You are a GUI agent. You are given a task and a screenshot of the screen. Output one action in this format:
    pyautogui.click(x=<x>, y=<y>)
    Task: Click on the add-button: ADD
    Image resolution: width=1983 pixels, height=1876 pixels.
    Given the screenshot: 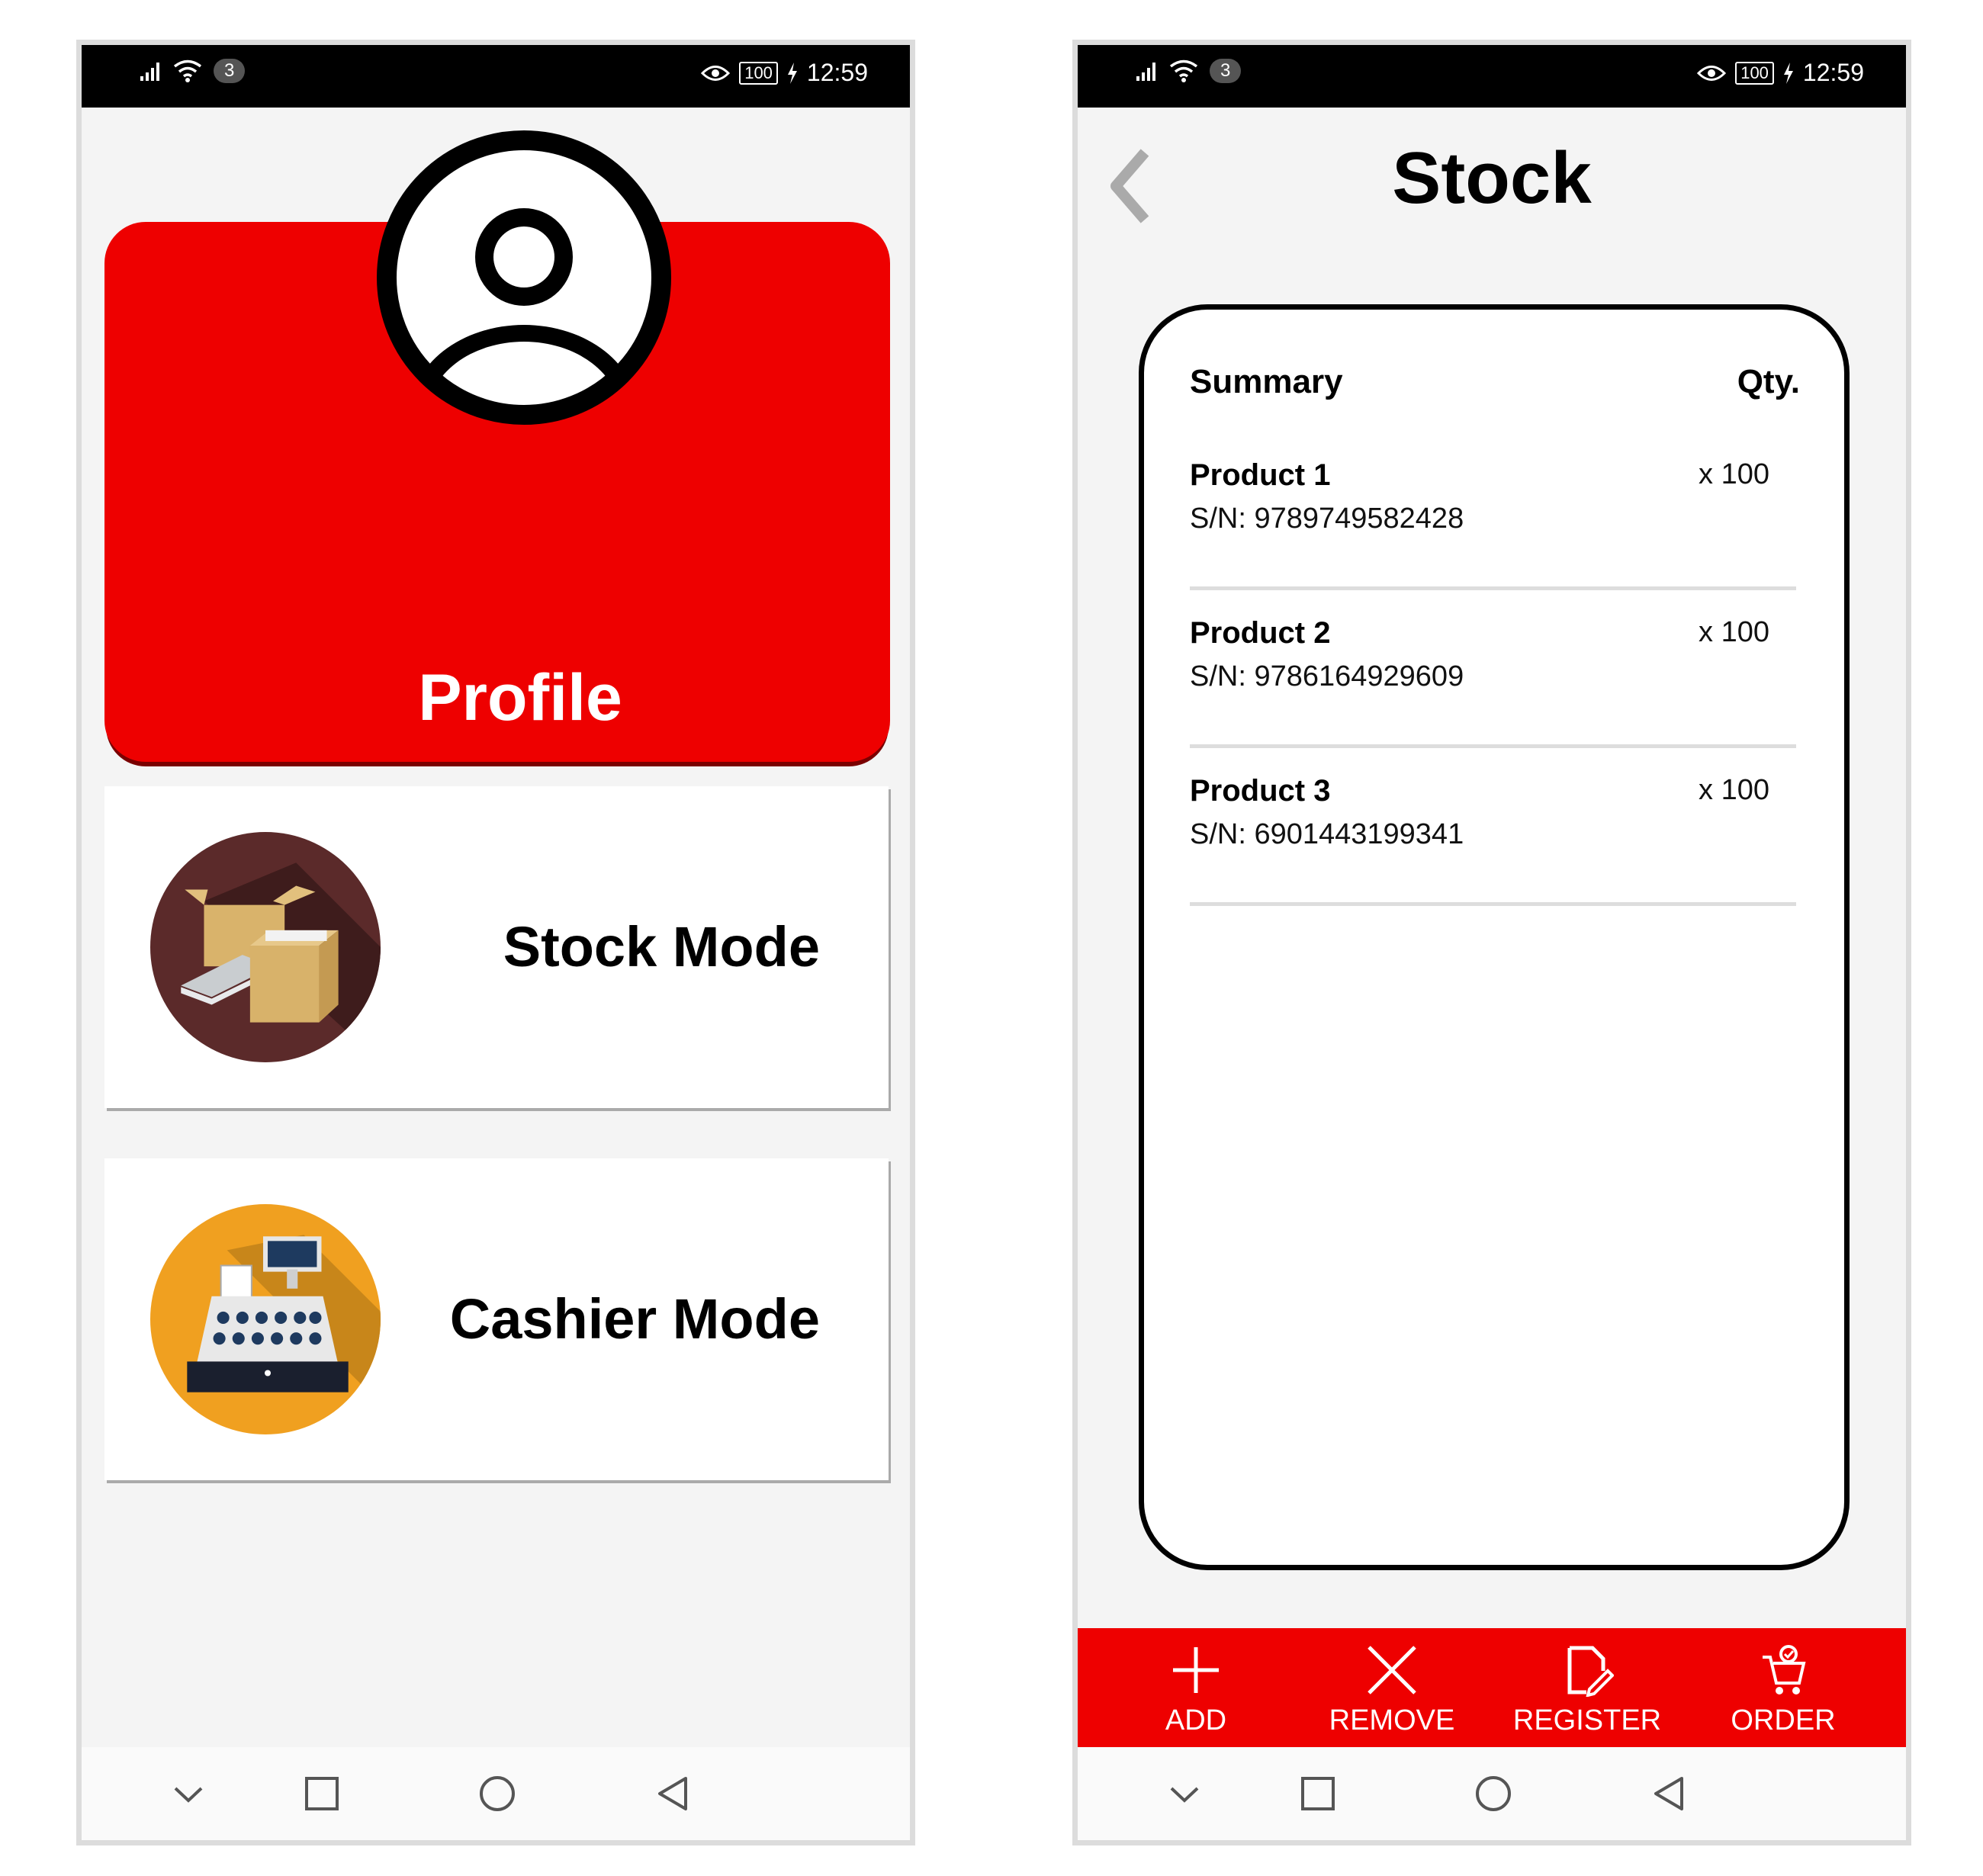 What is the action you would take?
    pyautogui.click(x=1195, y=1696)
    